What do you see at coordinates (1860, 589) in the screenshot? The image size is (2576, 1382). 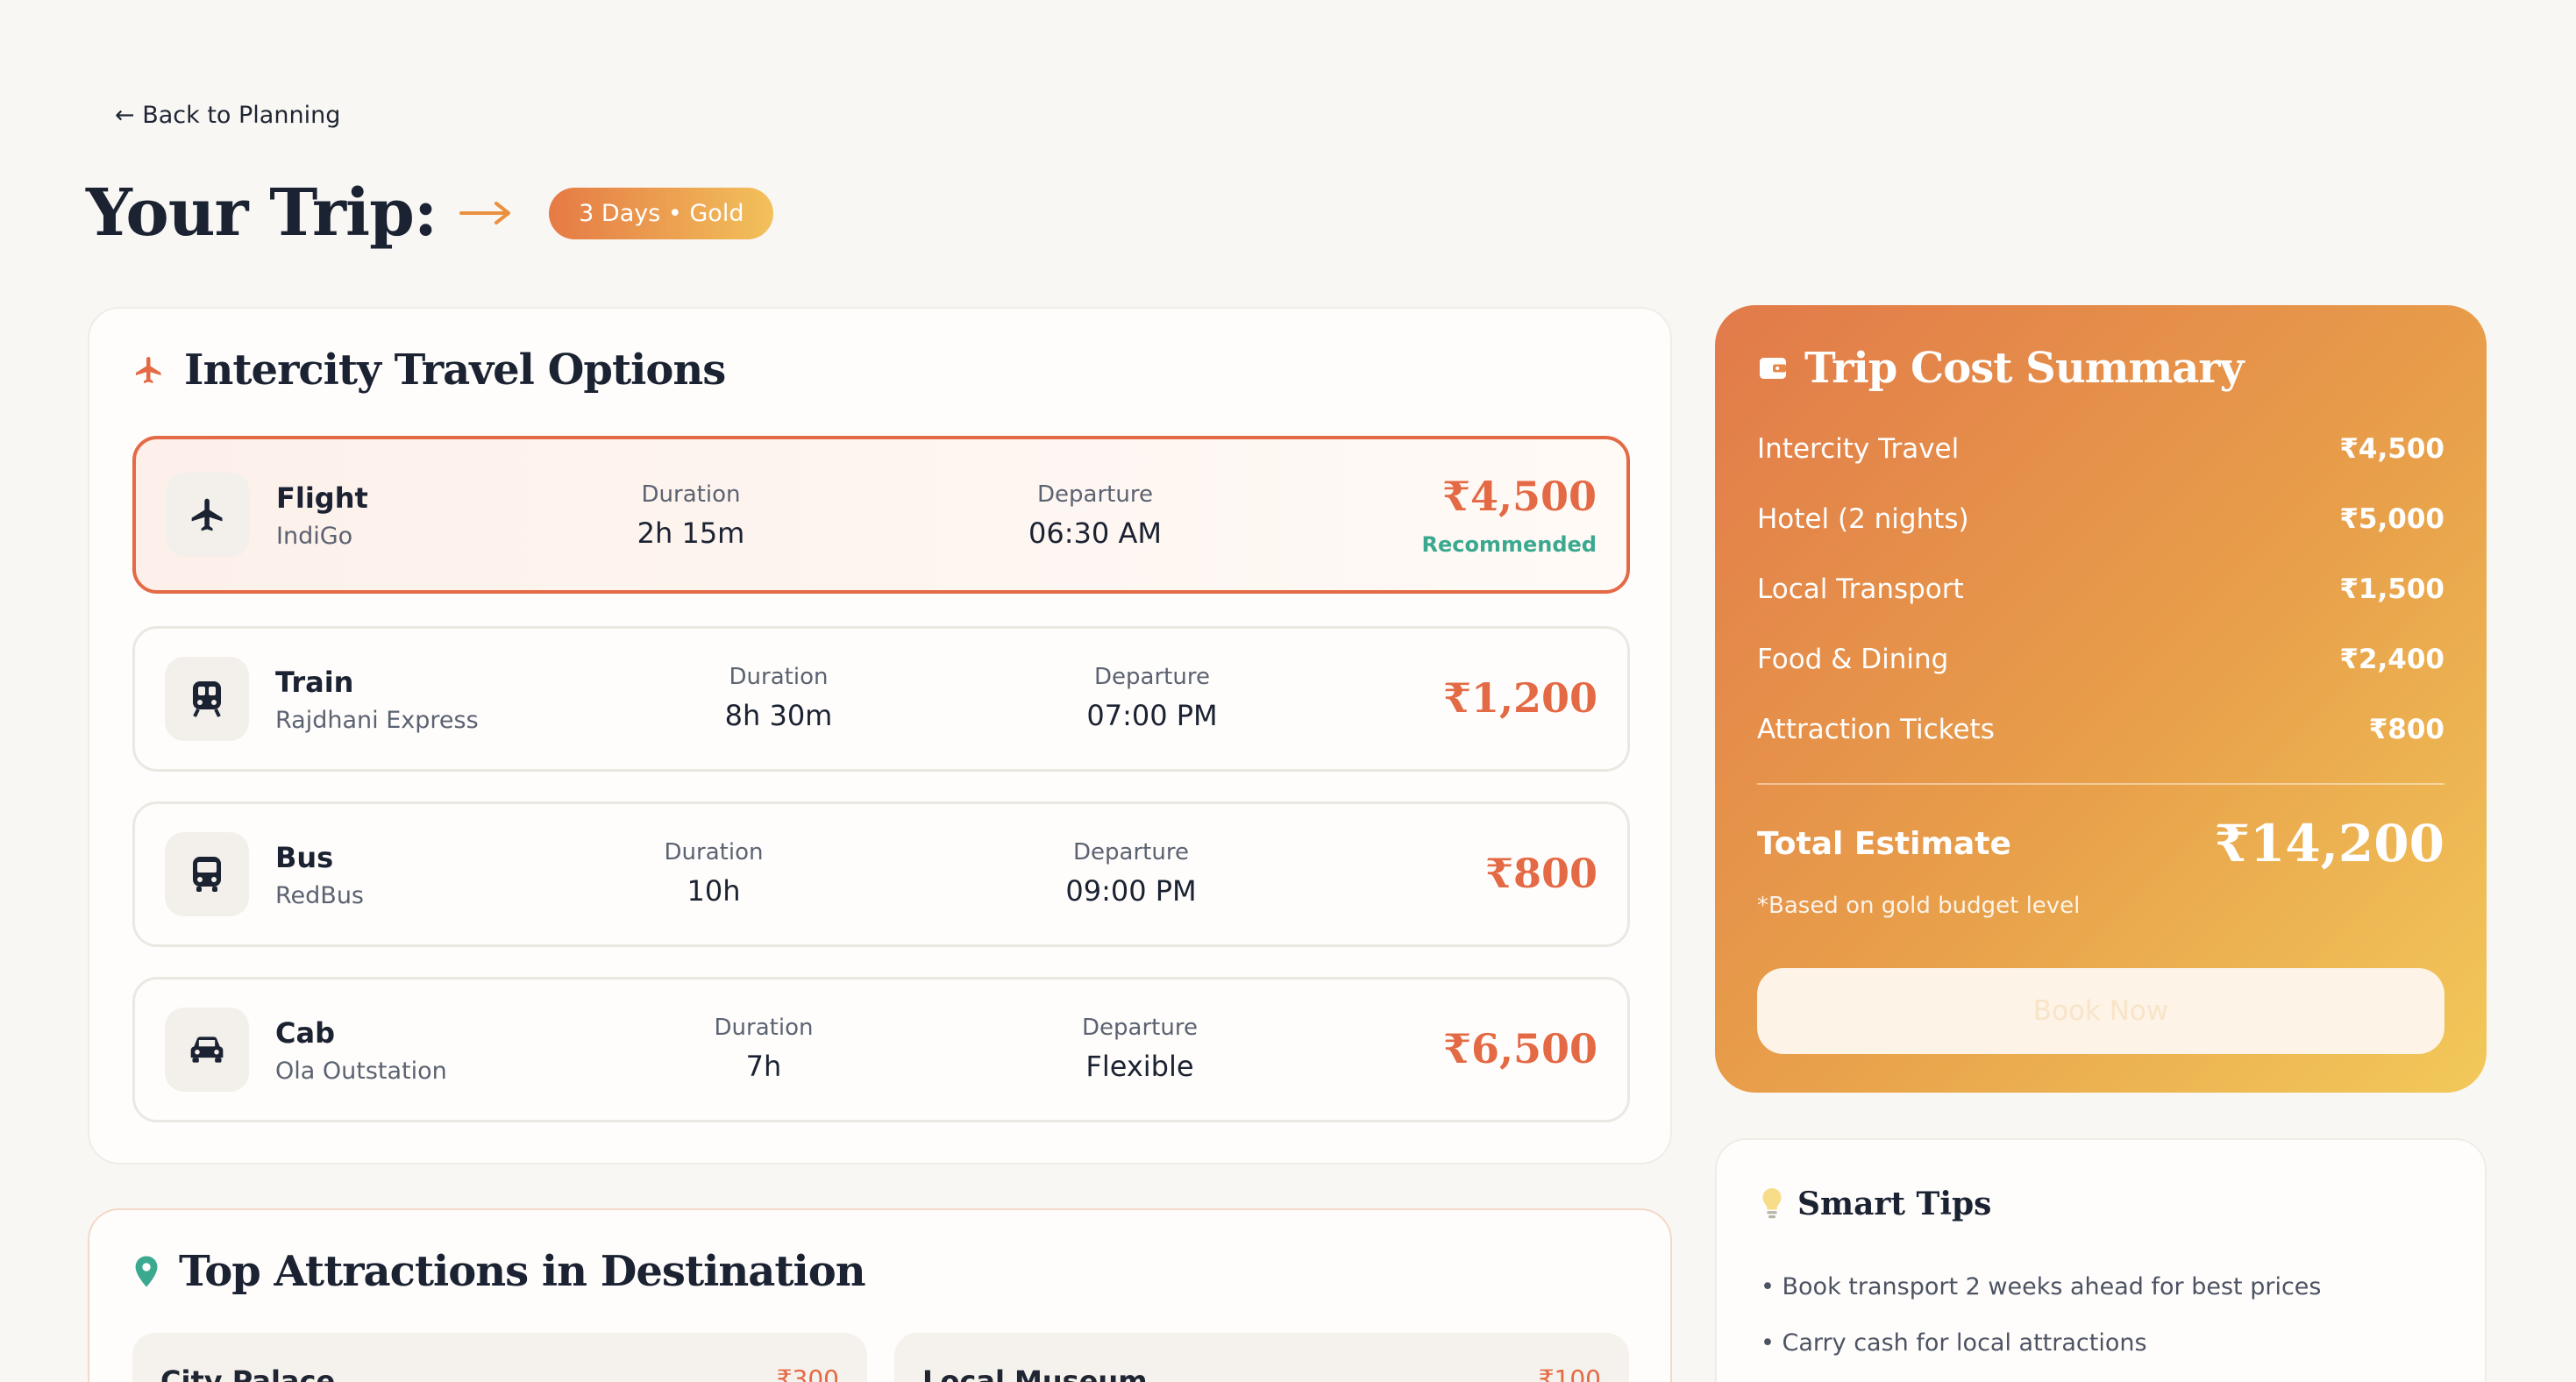 I see `summary-row-label: Local Transport` at bounding box center [1860, 589].